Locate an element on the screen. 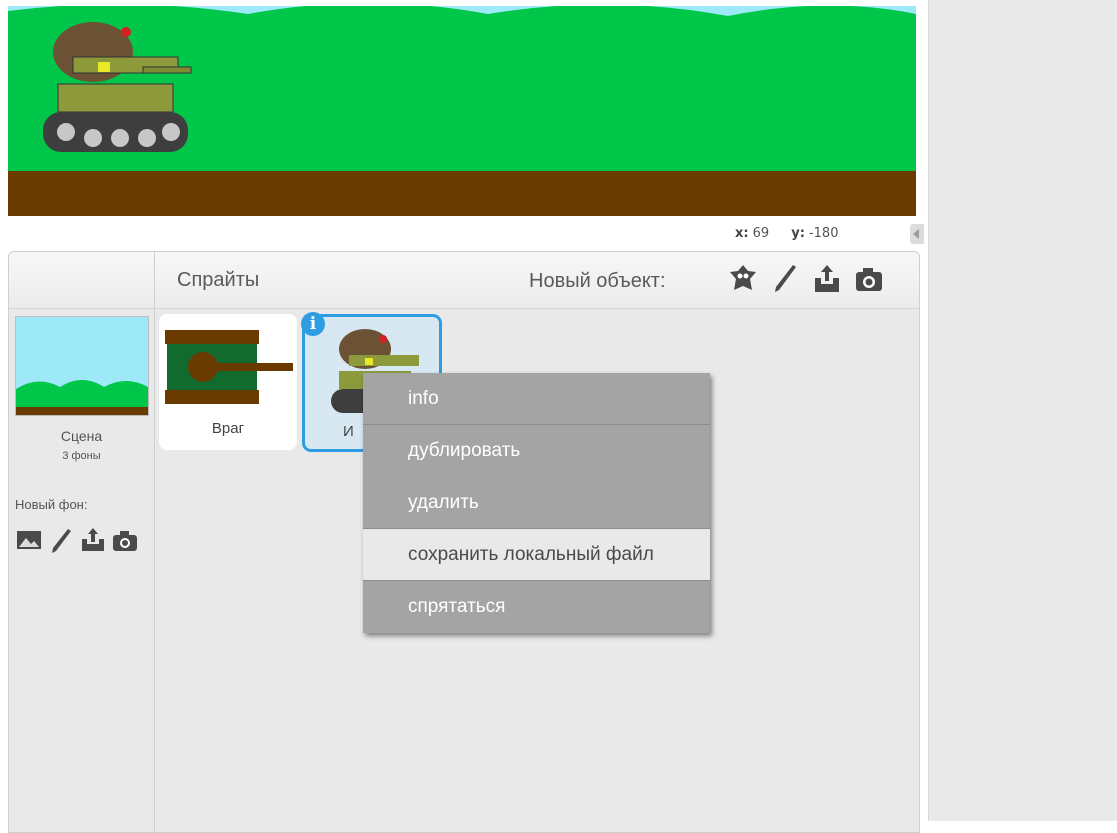 The width and height of the screenshot is (1117, 833). menu-item-delete: удалить is located at coordinates (536, 503).